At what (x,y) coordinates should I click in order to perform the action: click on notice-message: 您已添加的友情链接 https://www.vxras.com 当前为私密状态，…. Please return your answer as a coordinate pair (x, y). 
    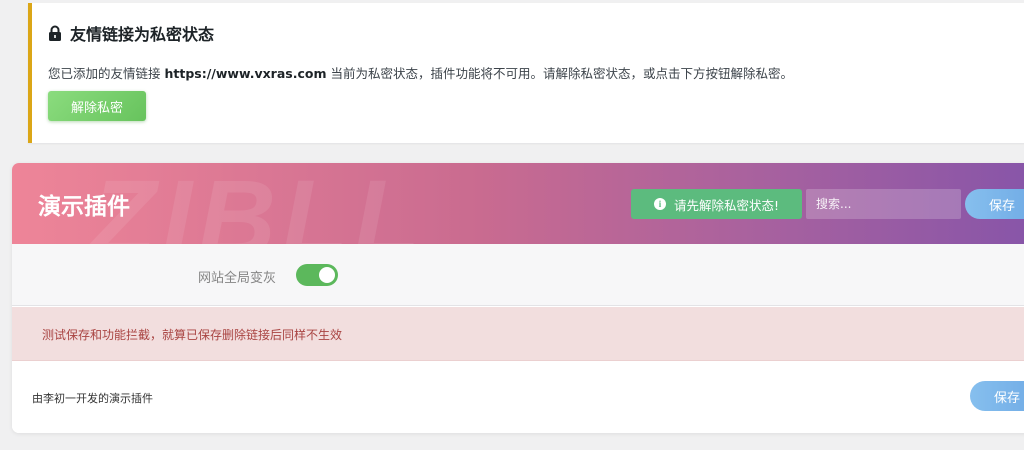
    Looking at the image, I should click on (420, 72).